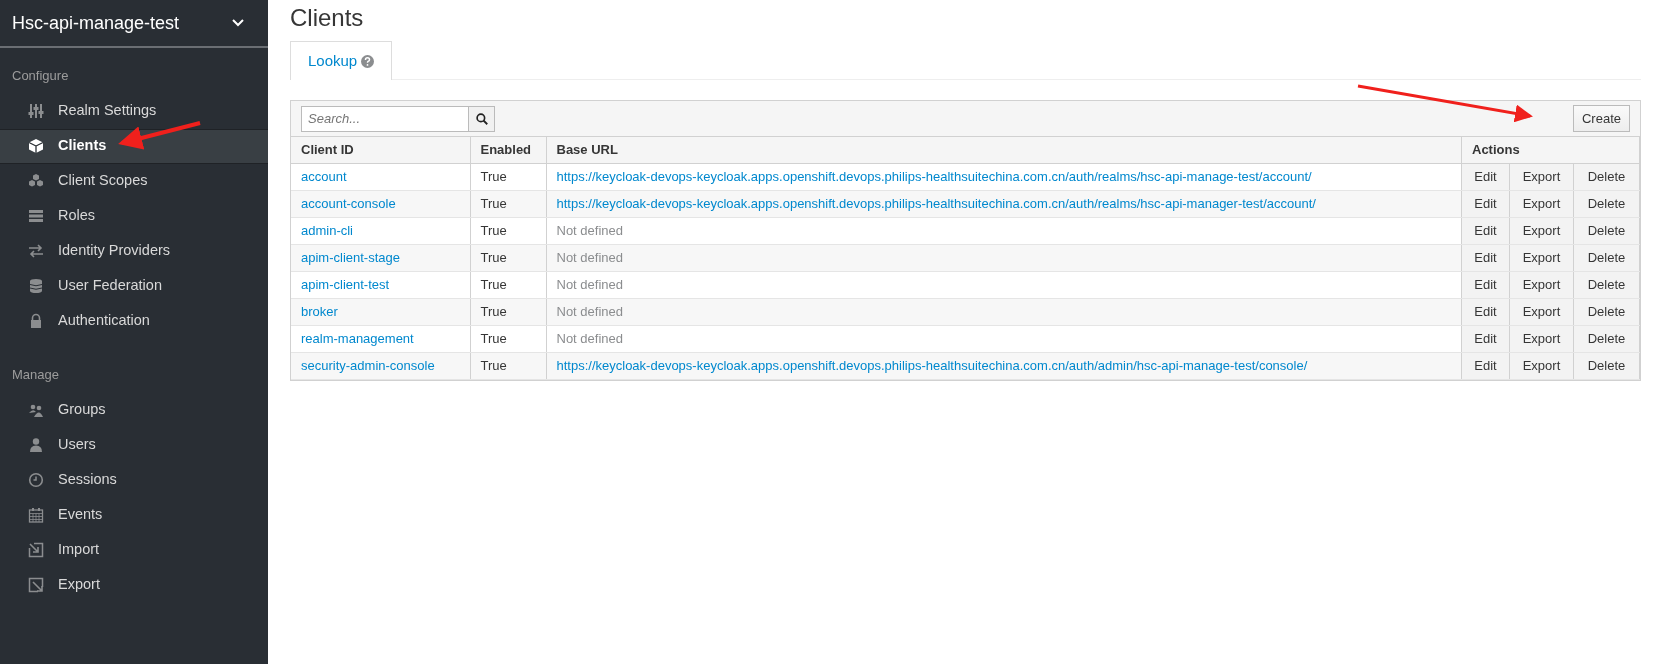  Describe the element at coordinates (36, 444) in the screenshot. I see `user-icon` at that location.